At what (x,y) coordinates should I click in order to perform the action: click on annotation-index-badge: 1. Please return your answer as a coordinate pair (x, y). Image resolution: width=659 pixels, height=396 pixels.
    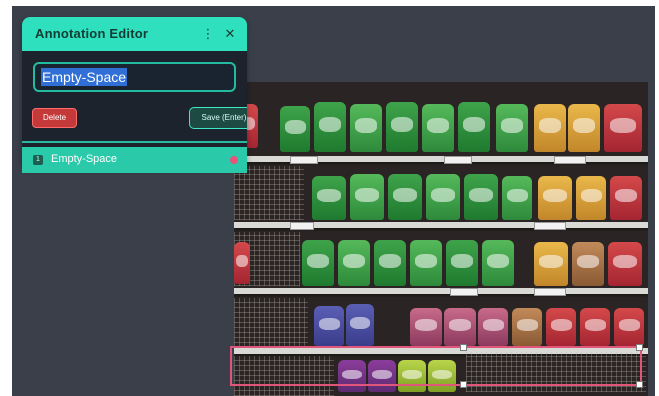
    Looking at the image, I should click on (38, 160).